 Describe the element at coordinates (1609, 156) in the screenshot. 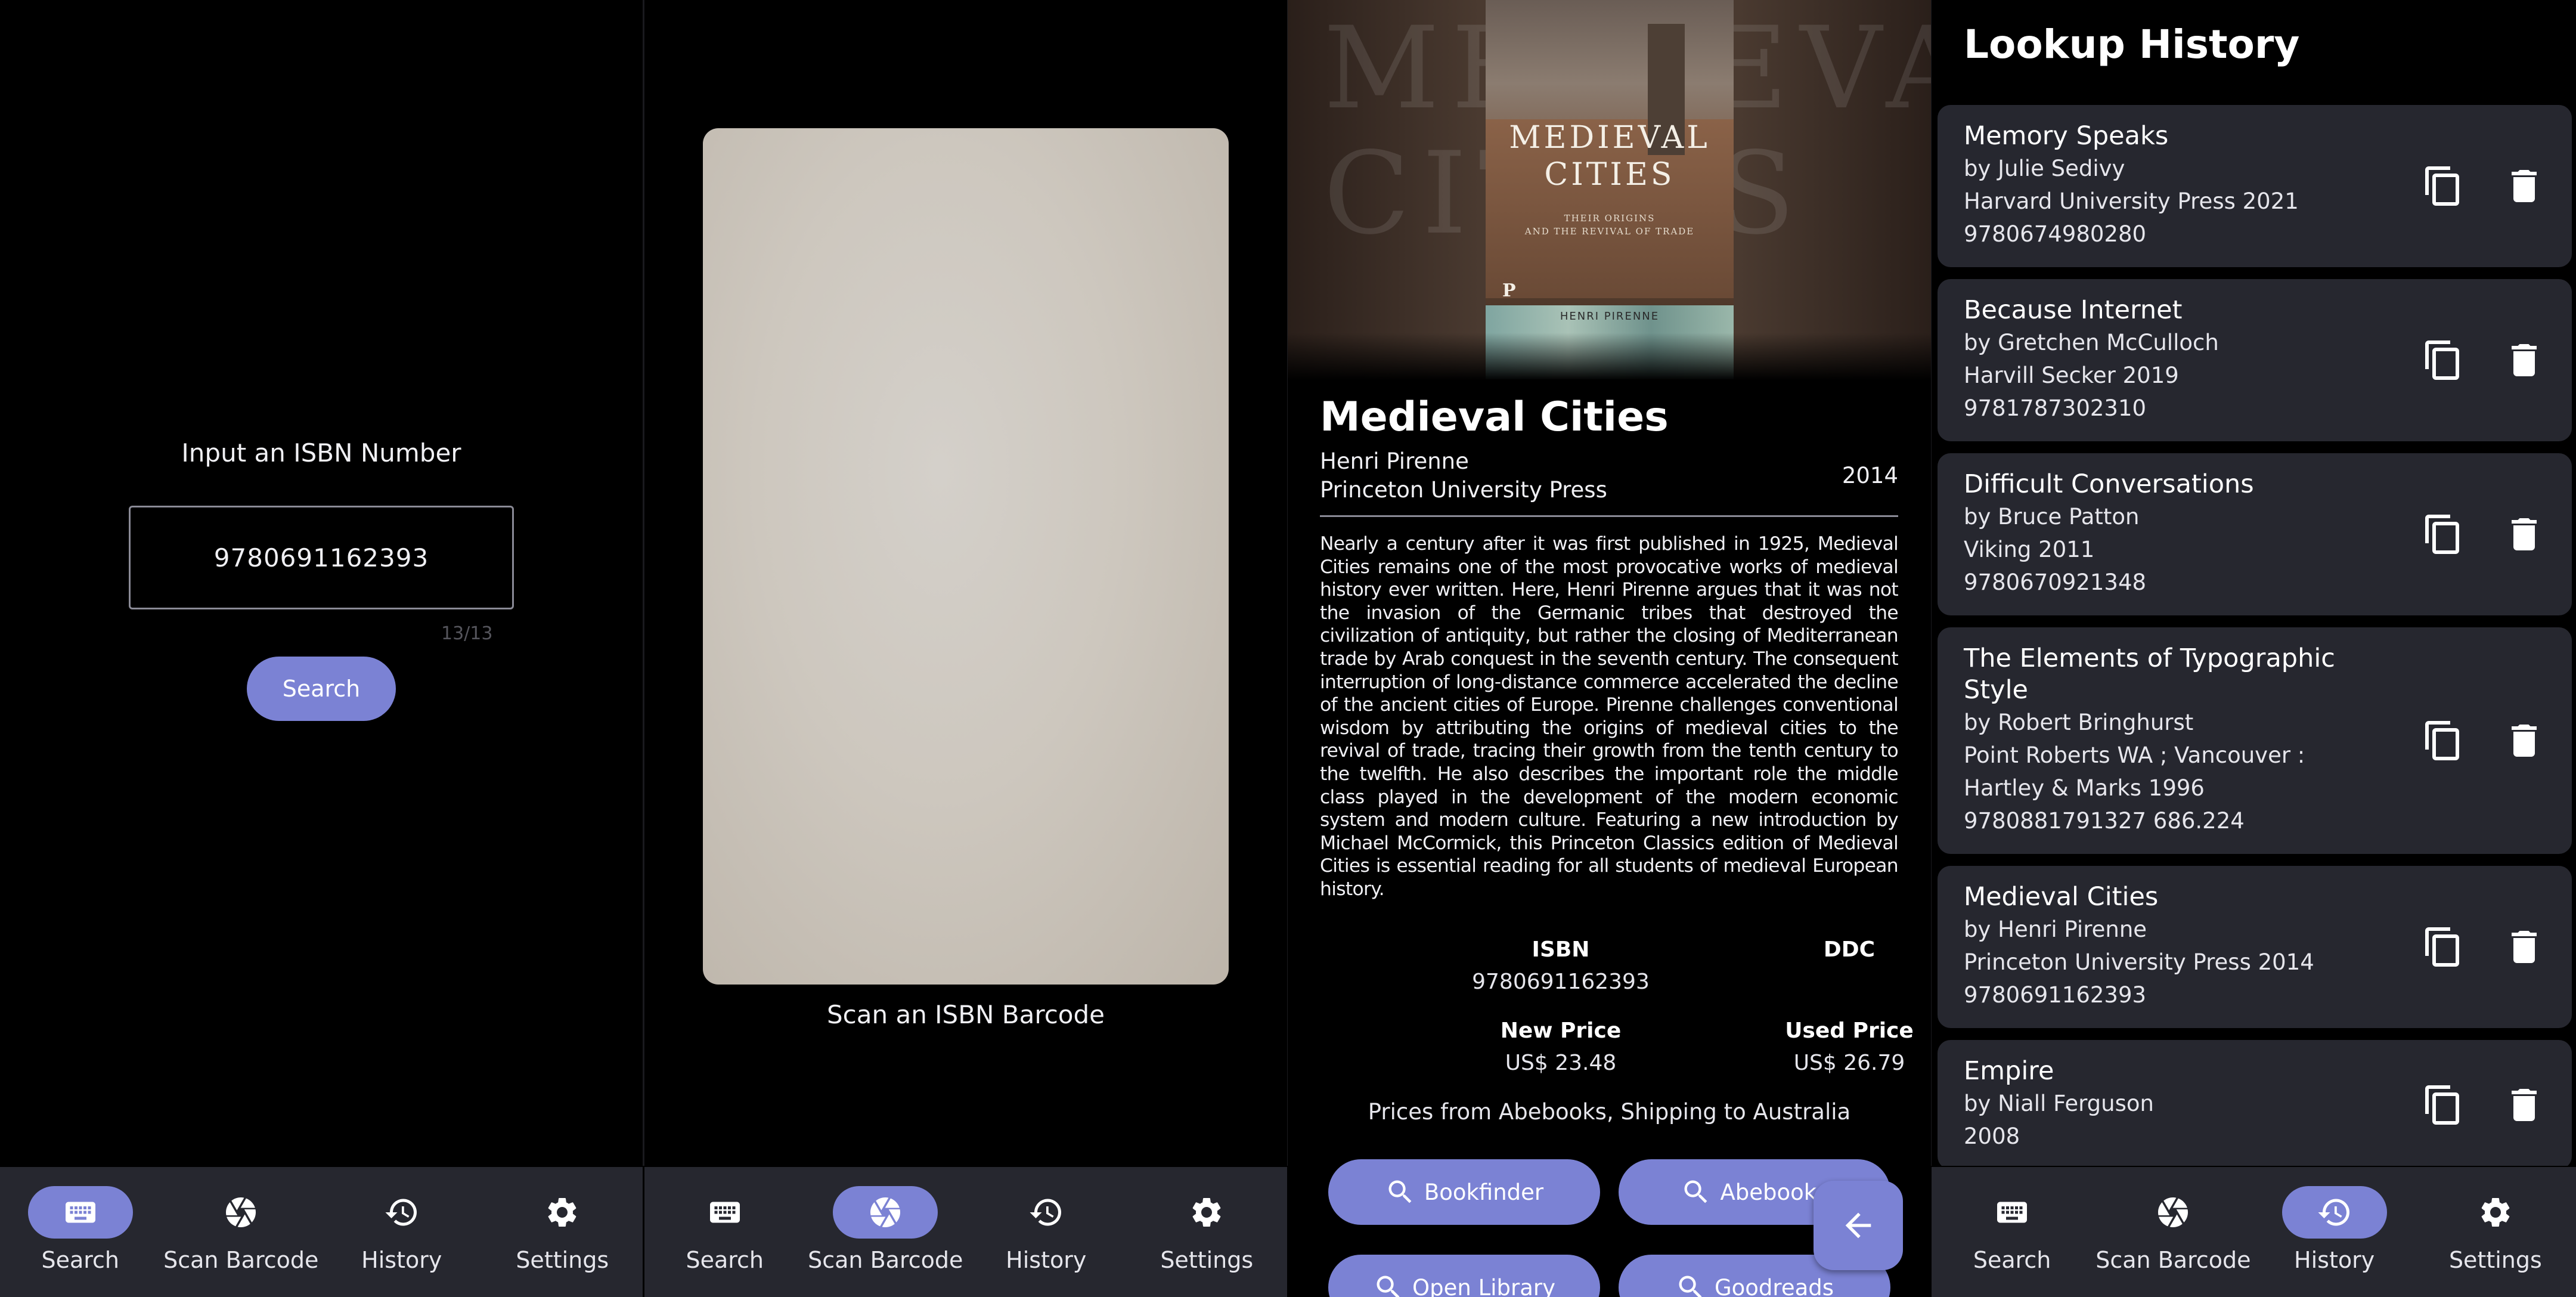

I see `cover-title: MEDIEVAL CITIES` at that location.